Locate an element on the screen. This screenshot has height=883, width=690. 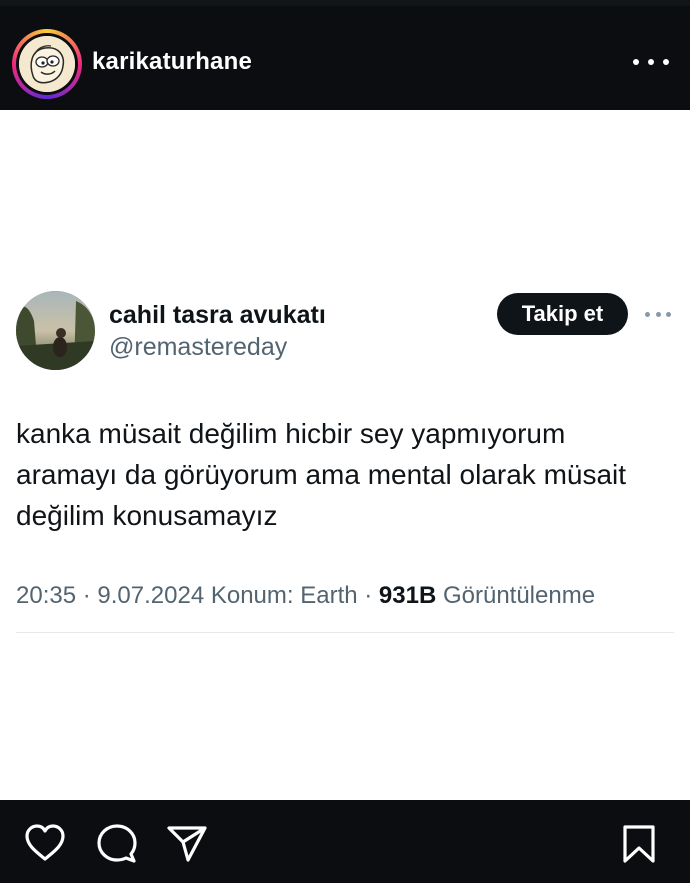
more-options-icon is located at coordinates (651, 62).